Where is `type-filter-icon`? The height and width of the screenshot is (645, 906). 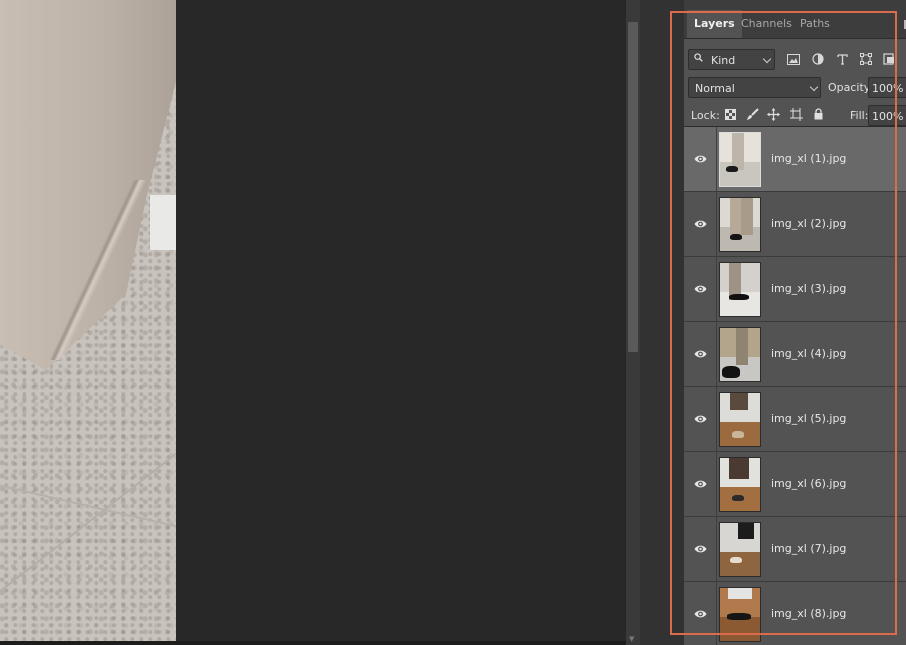
type-filter-icon is located at coordinates (842, 59).